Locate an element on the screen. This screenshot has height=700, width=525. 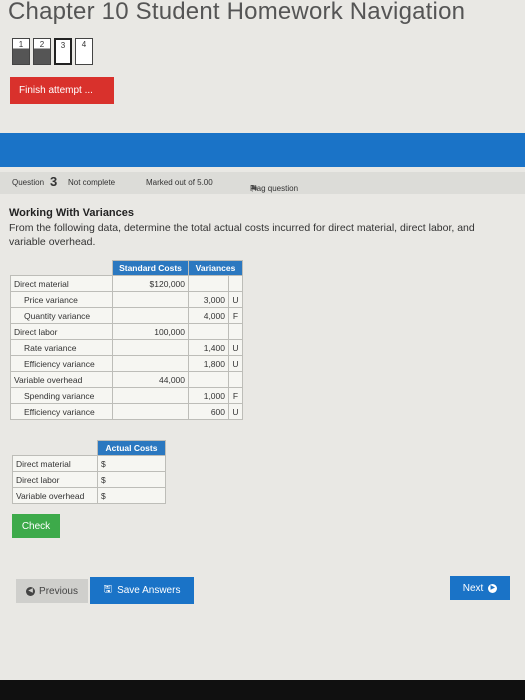
direct-labor-input: $ is located at coordinates (131, 479).